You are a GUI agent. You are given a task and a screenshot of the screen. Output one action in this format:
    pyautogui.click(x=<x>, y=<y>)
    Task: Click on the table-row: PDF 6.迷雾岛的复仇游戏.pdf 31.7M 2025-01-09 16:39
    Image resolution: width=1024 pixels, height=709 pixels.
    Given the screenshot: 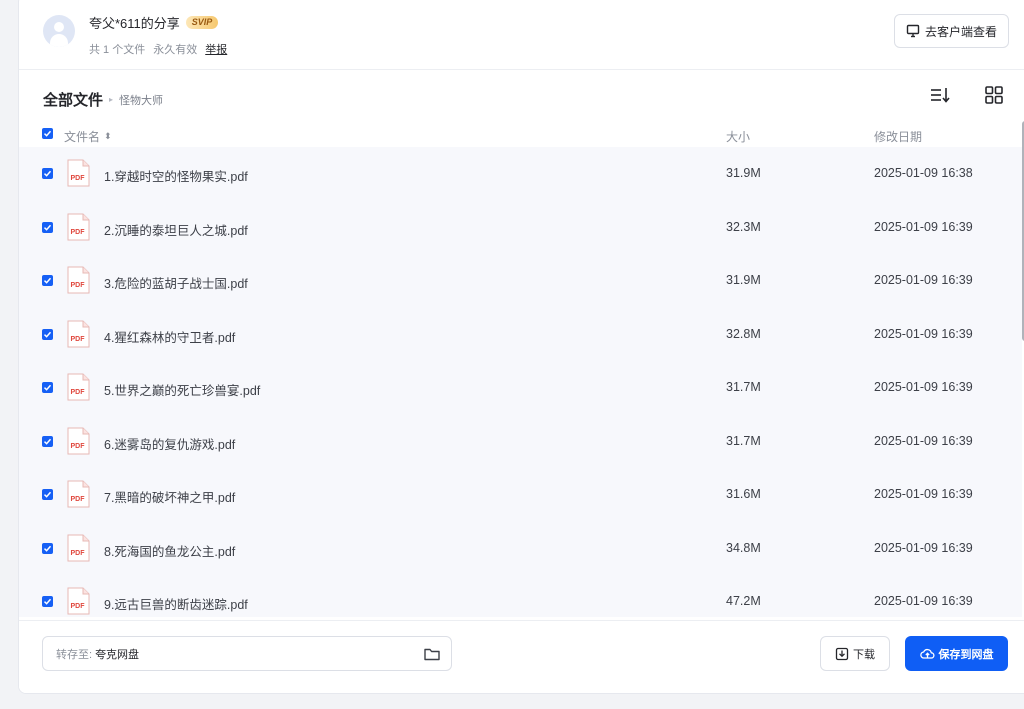 What is the action you would take?
    pyautogui.click(x=520, y=442)
    